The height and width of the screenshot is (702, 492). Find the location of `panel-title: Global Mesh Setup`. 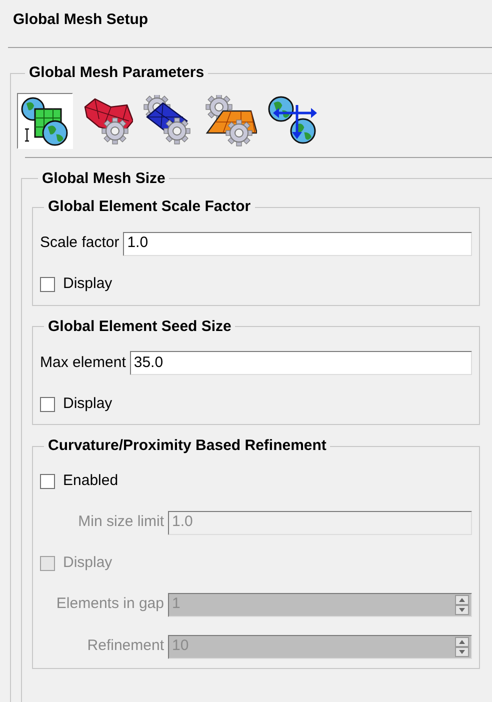

panel-title: Global Mesh Setup is located at coordinates (80, 20).